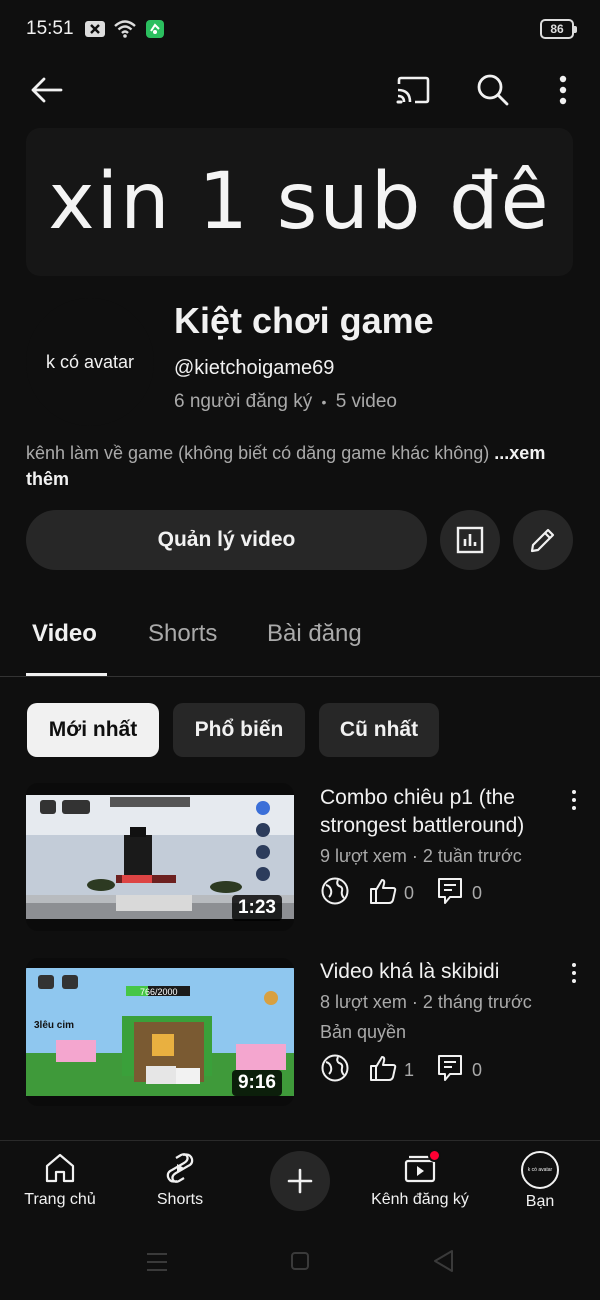 Image resolution: width=600 pixels, height=1300 pixels. Describe the element at coordinates (159, 992) in the screenshot. I see `thumbnail-overlay-counter: 766/2000` at that location.